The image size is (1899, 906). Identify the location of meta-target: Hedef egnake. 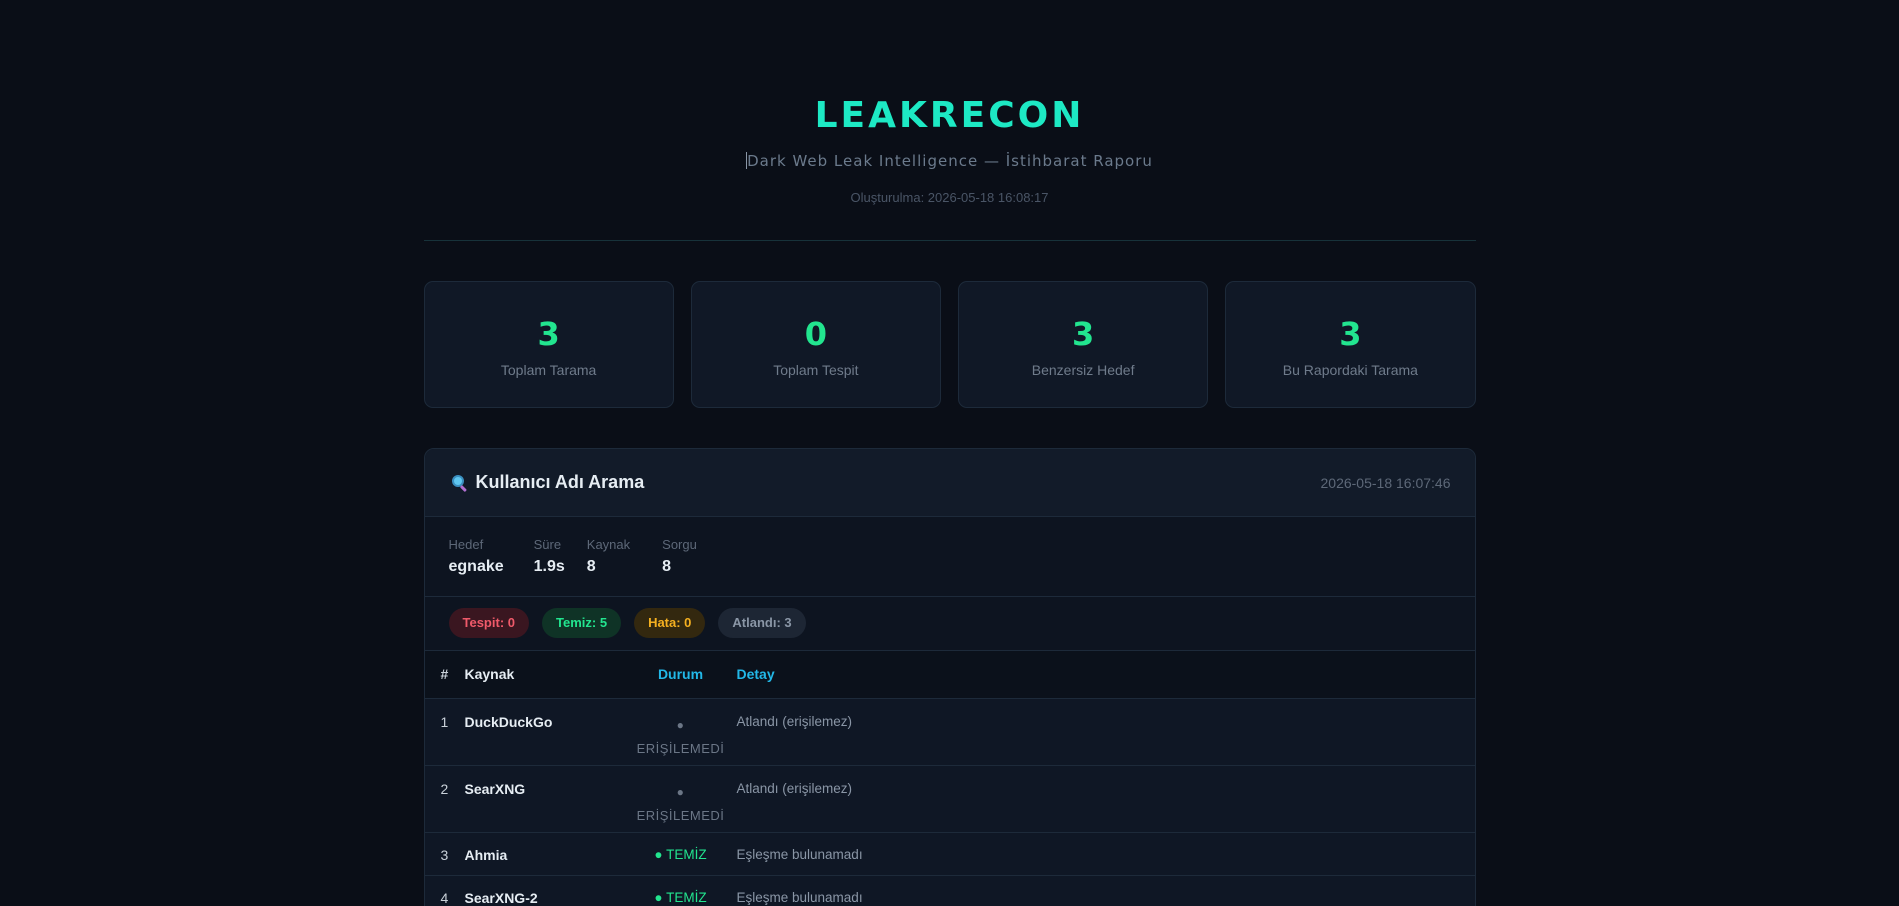
(476, 566).